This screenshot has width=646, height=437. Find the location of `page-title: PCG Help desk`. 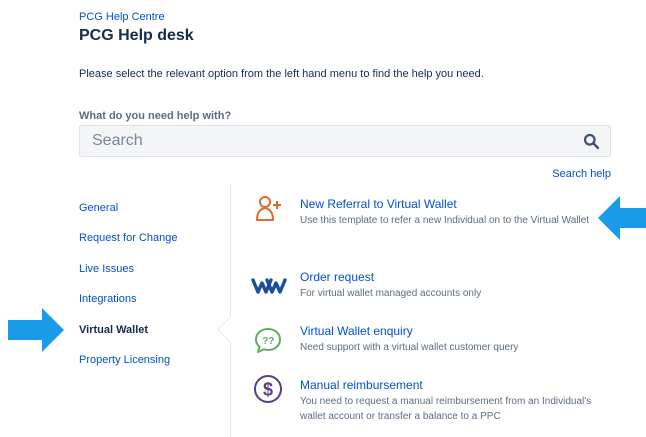

page-title: PCG Help desk is located at coordinates (136, 35).